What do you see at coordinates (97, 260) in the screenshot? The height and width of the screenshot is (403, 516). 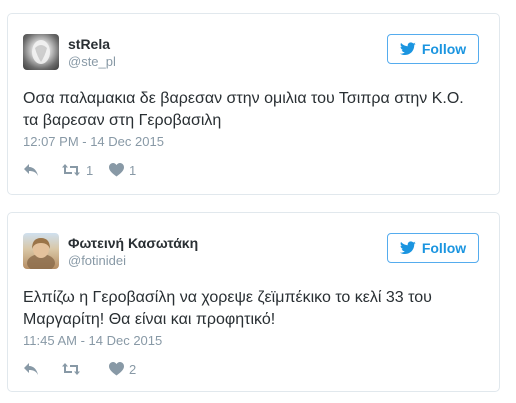 I see `author-handle: @fotinidei` at bounding box center [97, 260].